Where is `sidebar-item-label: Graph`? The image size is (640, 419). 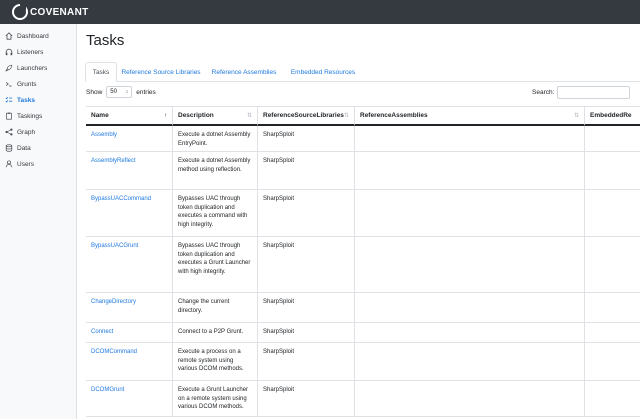
sidebar-item-label: Graph is located at coordinates (26, 132).